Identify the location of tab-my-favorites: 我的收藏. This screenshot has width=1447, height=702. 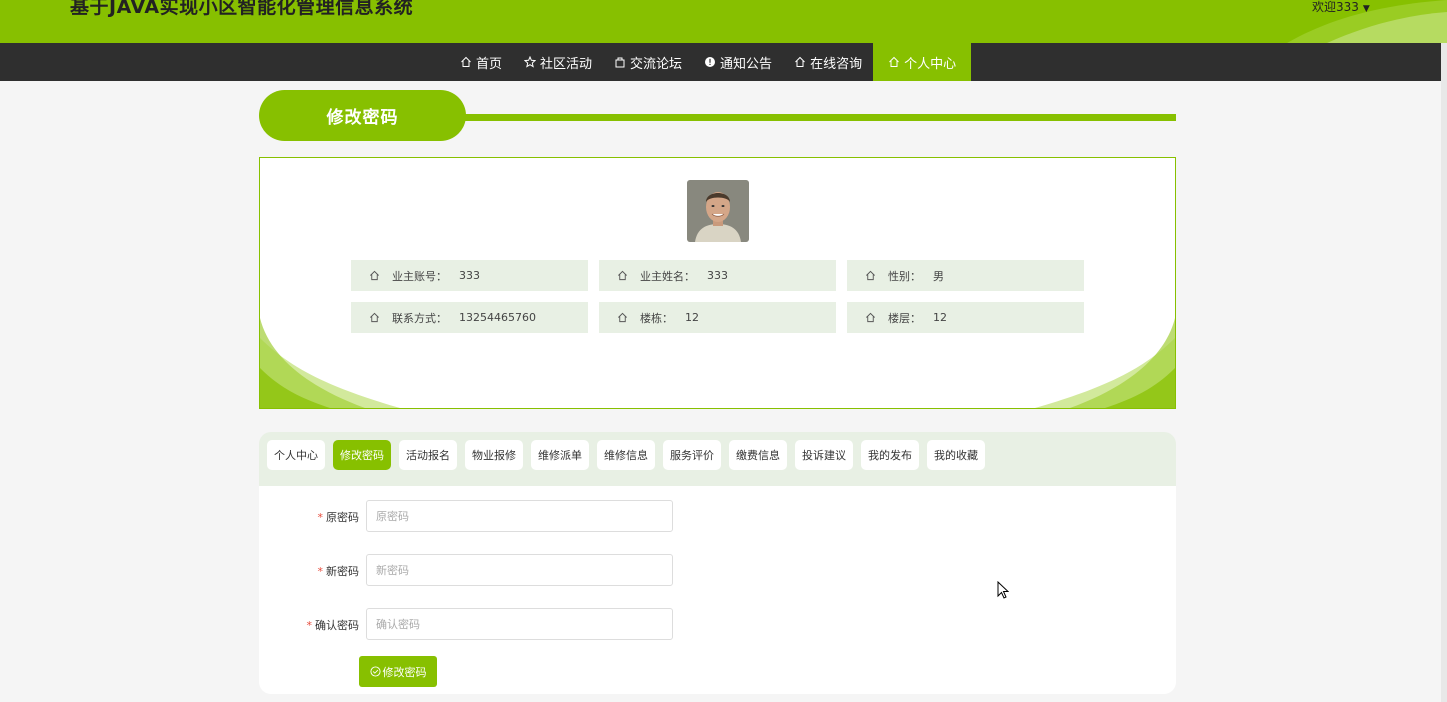
(956, 455).